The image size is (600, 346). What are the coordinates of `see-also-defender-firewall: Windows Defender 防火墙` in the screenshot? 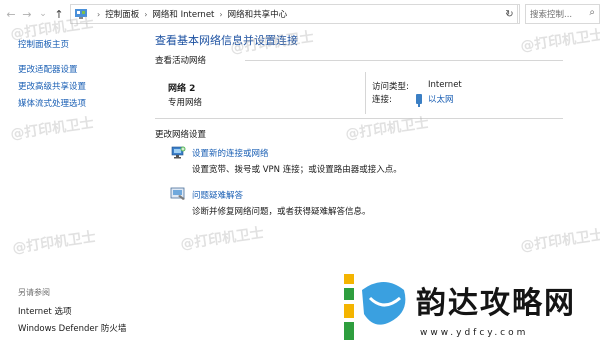 It's located at (72, 328).